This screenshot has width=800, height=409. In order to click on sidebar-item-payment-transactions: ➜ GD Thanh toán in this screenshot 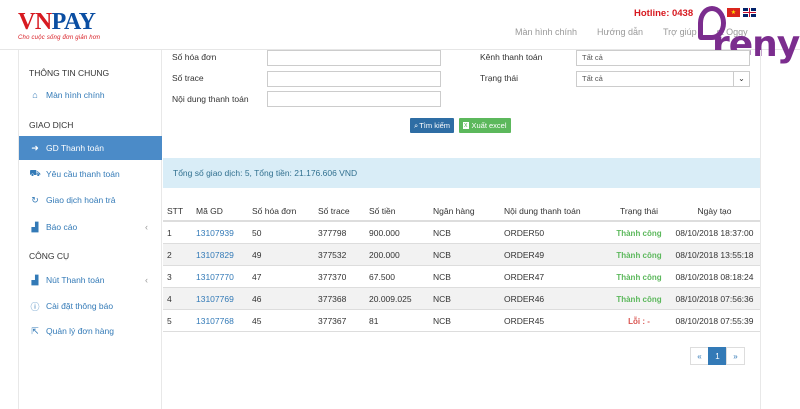, I will do `click(90, 148)`.